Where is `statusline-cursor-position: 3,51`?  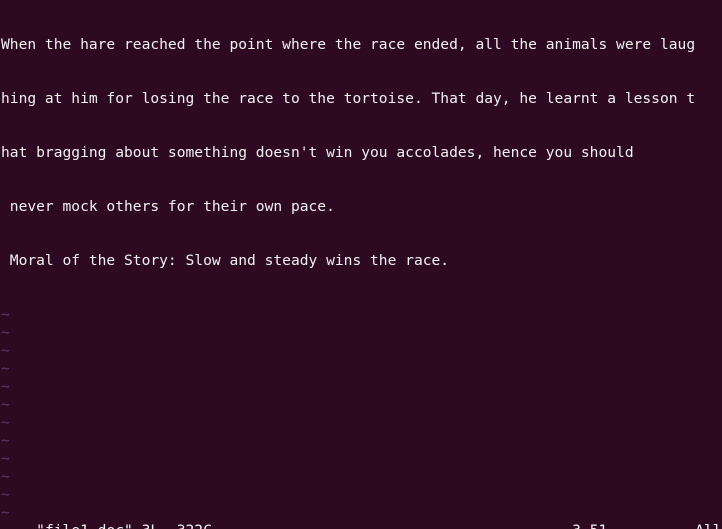 statusline-cursor-position: 3,51 is located at coordinates (589, 525).